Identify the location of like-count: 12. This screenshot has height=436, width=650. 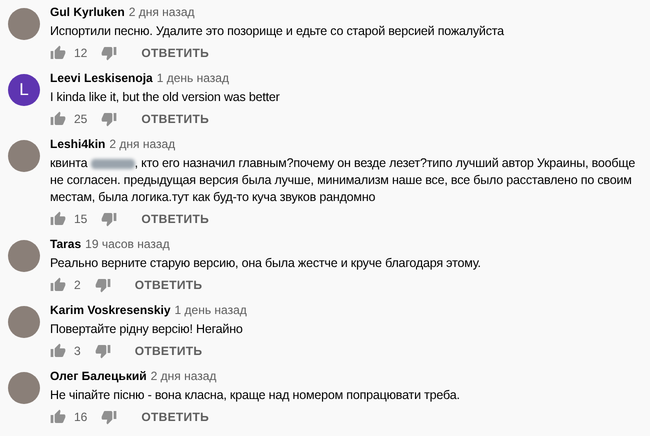
(81, 53).